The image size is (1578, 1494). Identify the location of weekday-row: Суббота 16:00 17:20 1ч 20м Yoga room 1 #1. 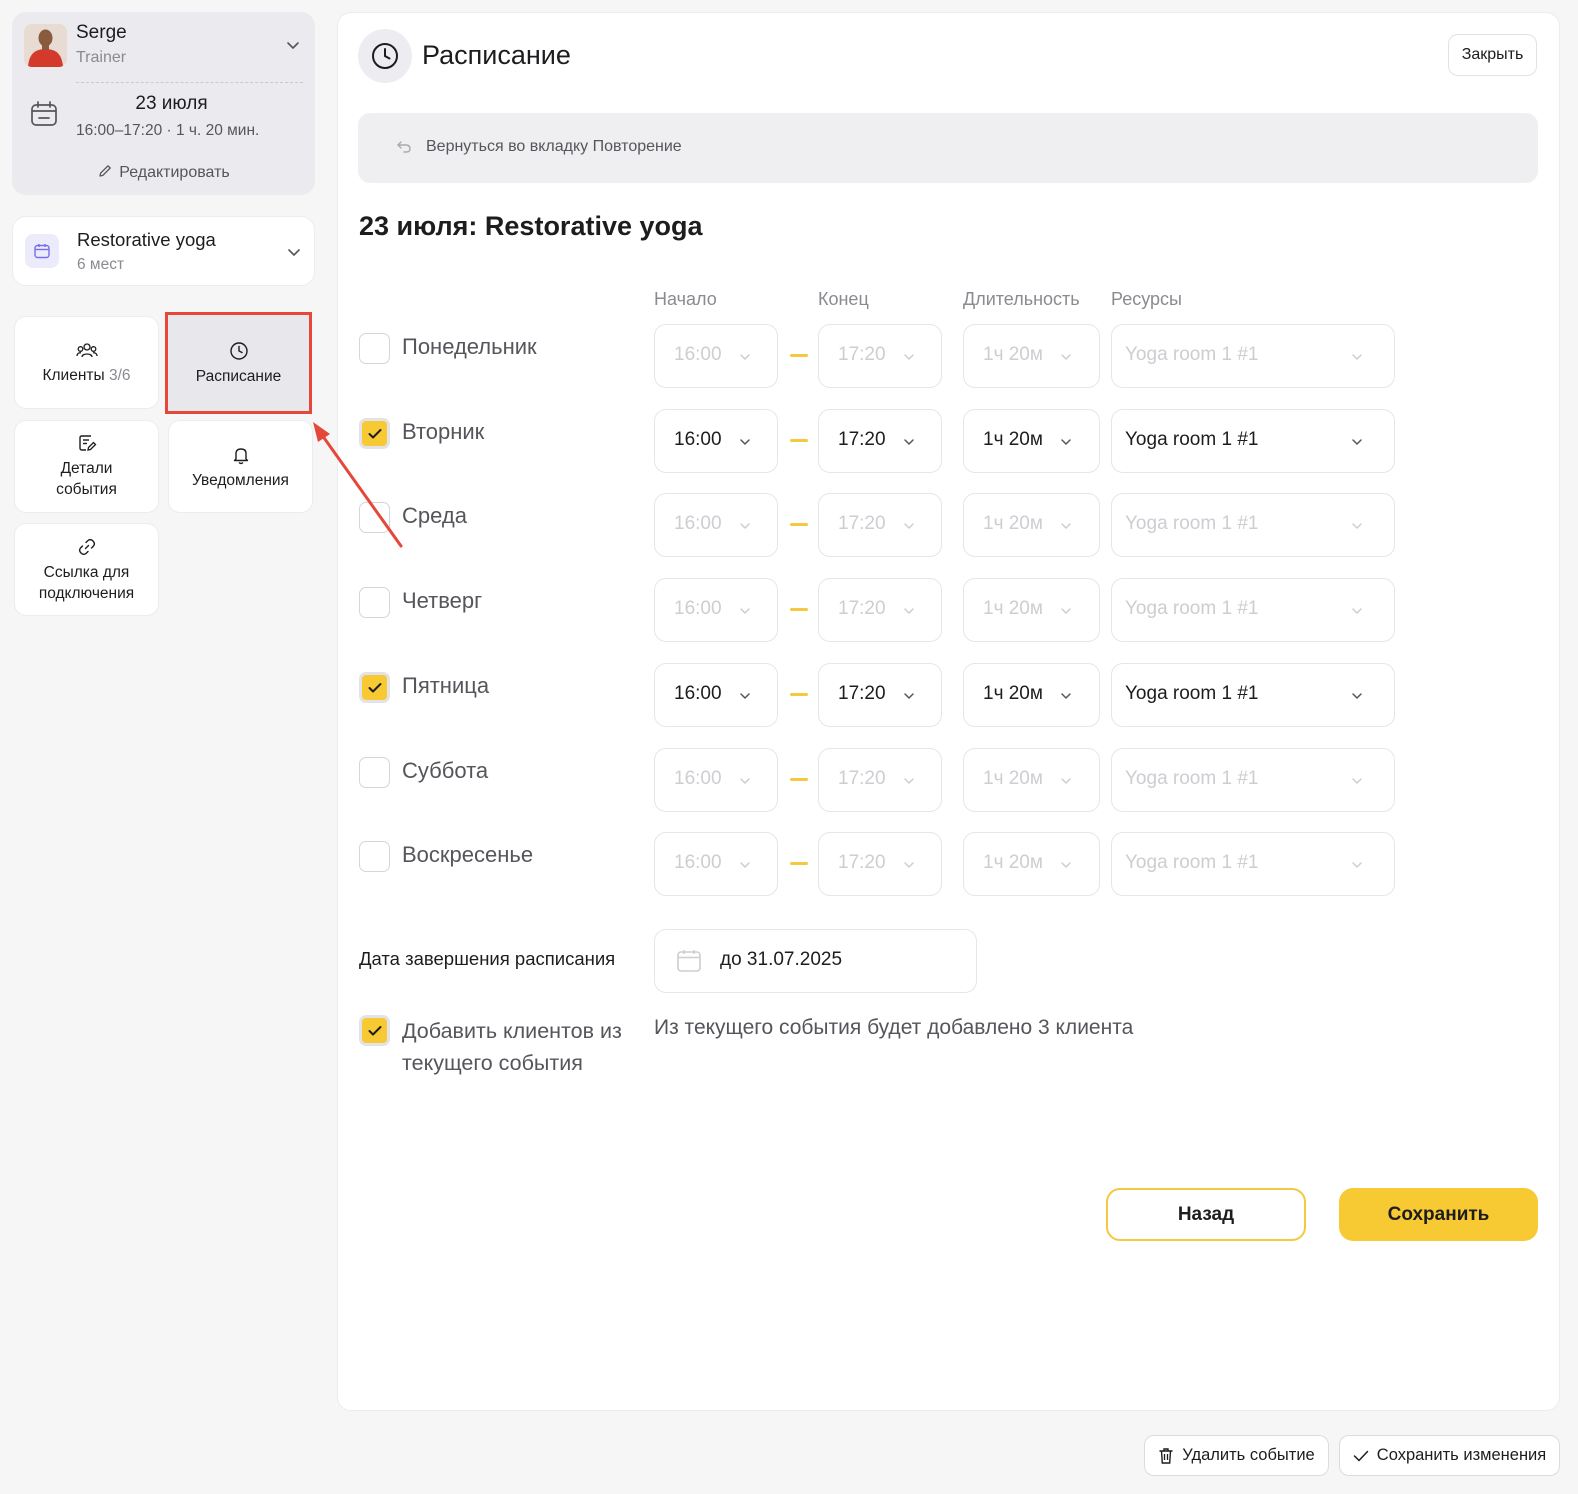
(948, 780).